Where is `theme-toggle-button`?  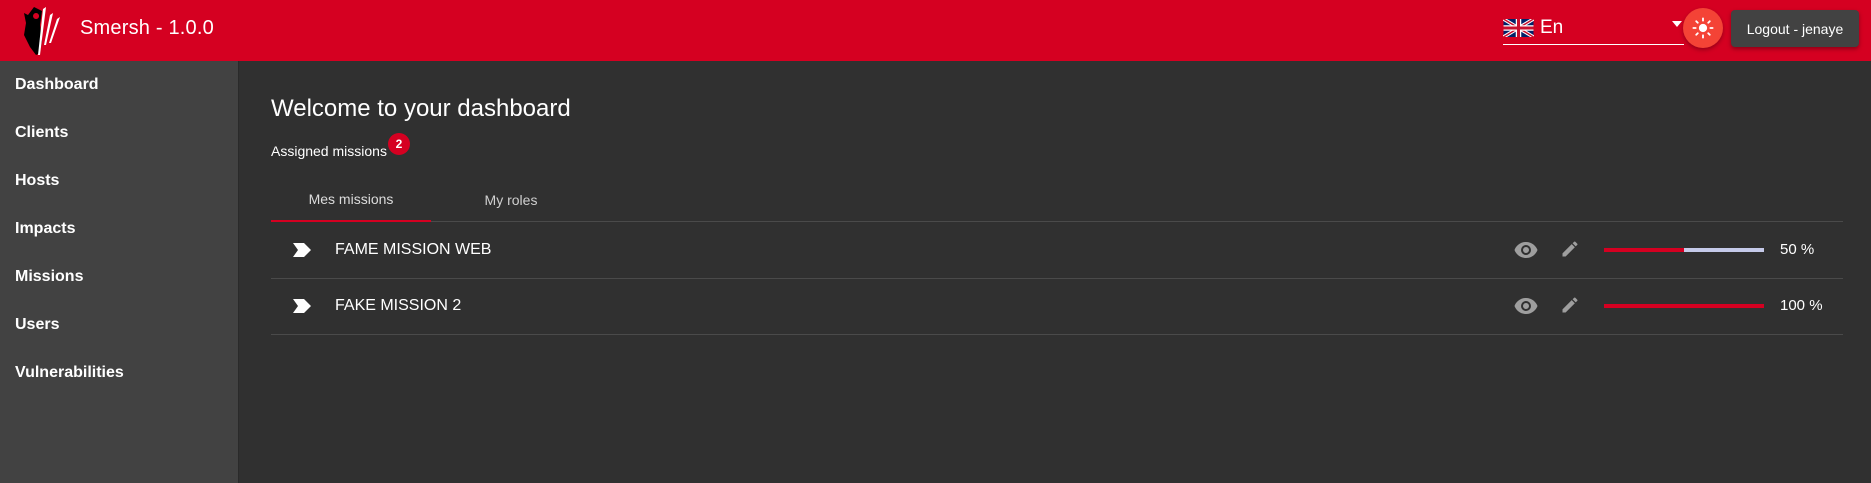
theme-toggle-button is located at coordinates (1703, 28).